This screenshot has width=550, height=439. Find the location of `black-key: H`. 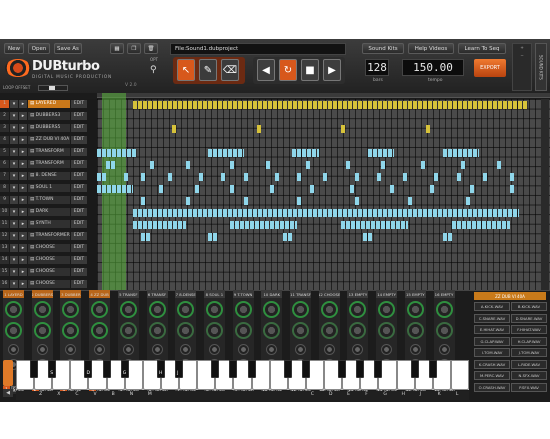

black-key: H is located at coordinates (160, 369).